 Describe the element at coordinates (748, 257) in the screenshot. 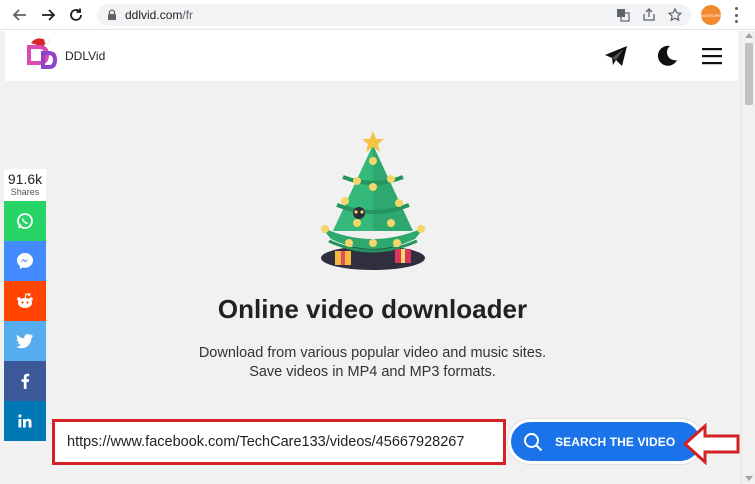

I see `page-scrollbar` at that location.